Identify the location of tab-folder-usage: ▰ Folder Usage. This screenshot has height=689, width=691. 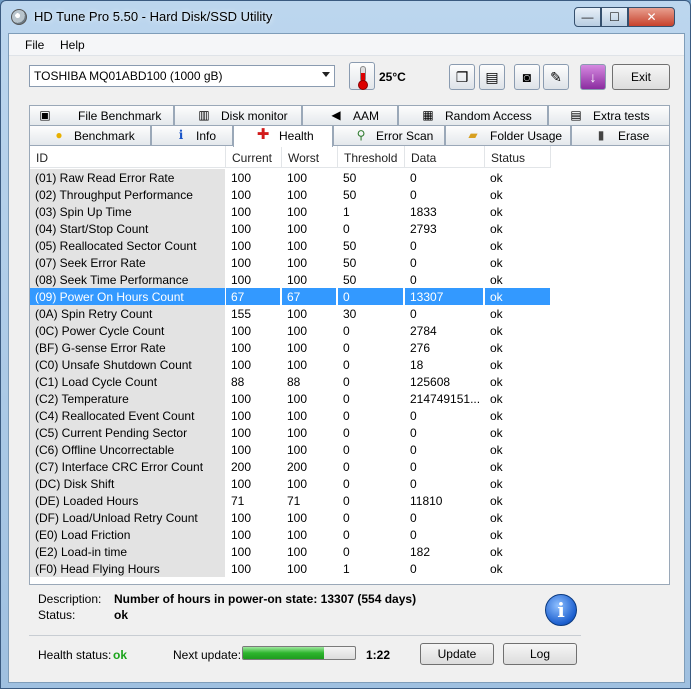
(508, 135).